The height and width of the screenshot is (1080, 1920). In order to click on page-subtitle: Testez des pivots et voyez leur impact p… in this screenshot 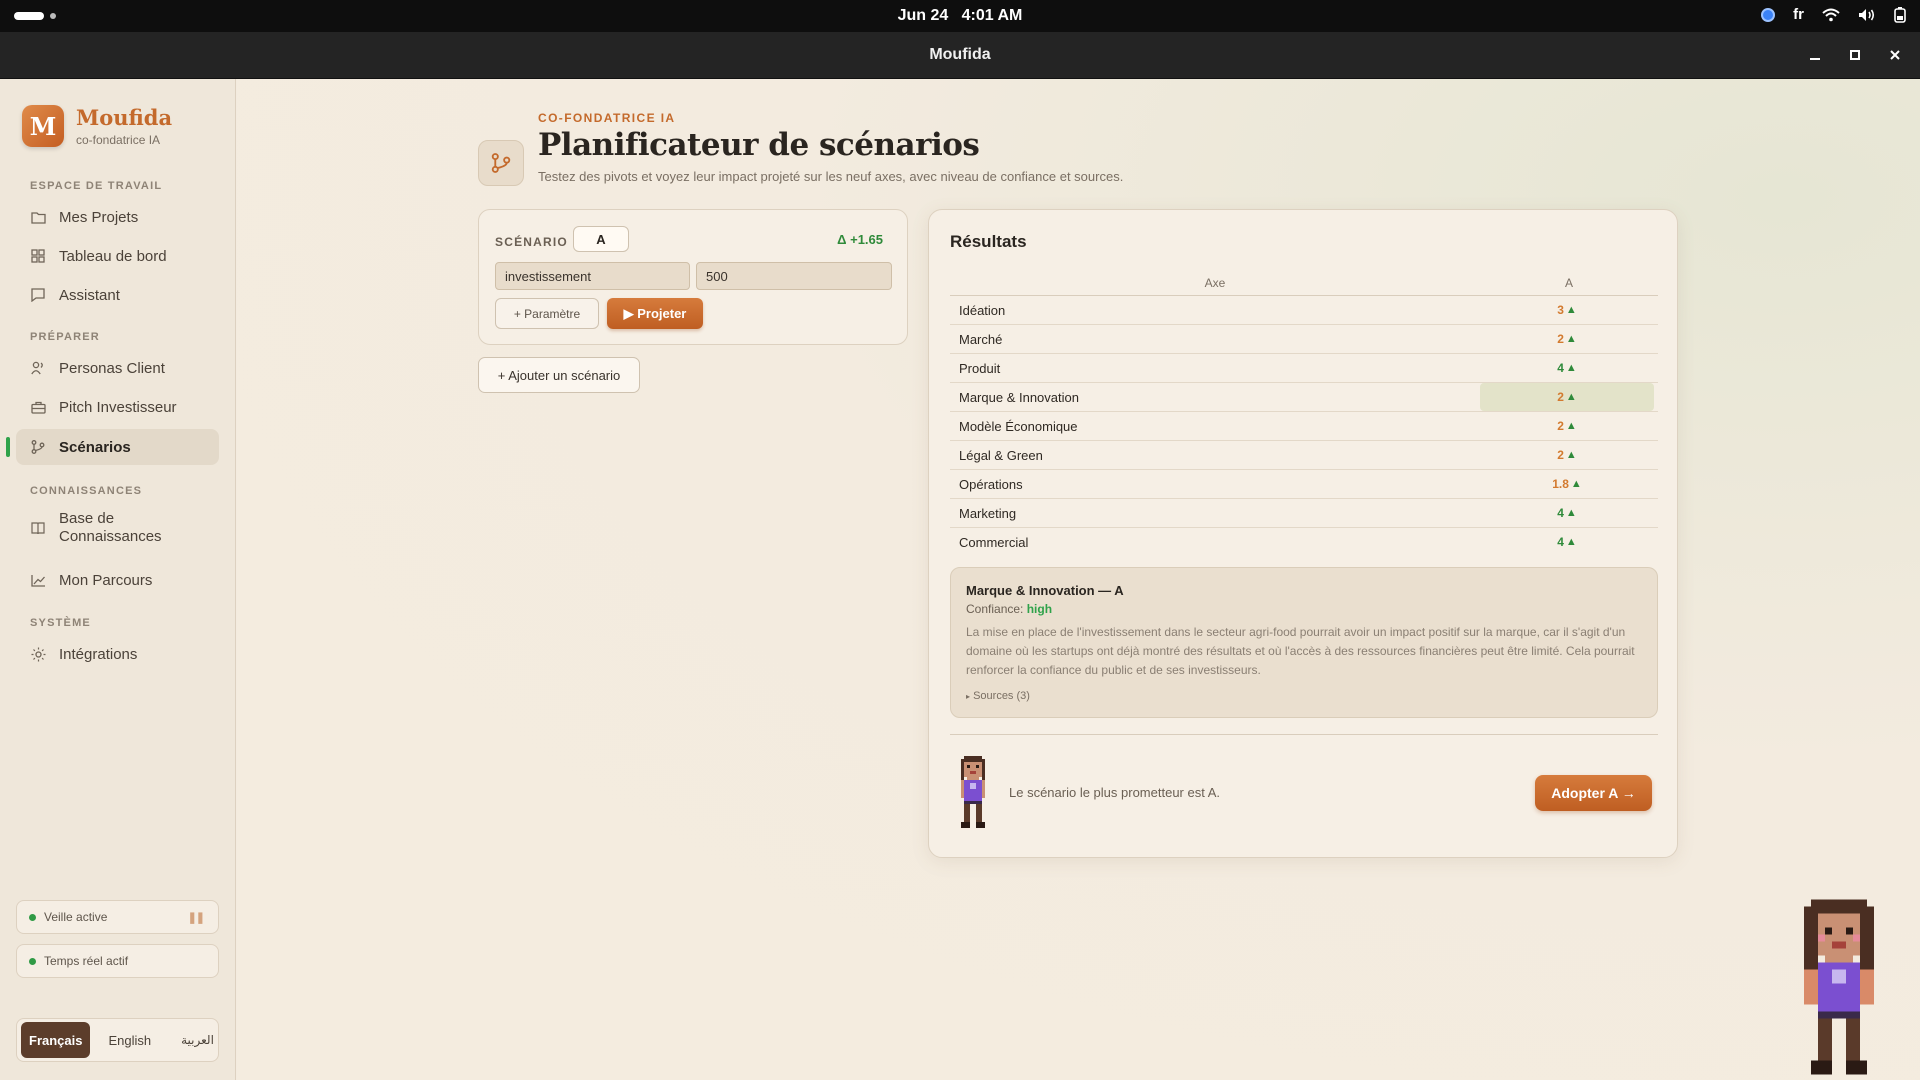, I will do `click(831, 176)`.